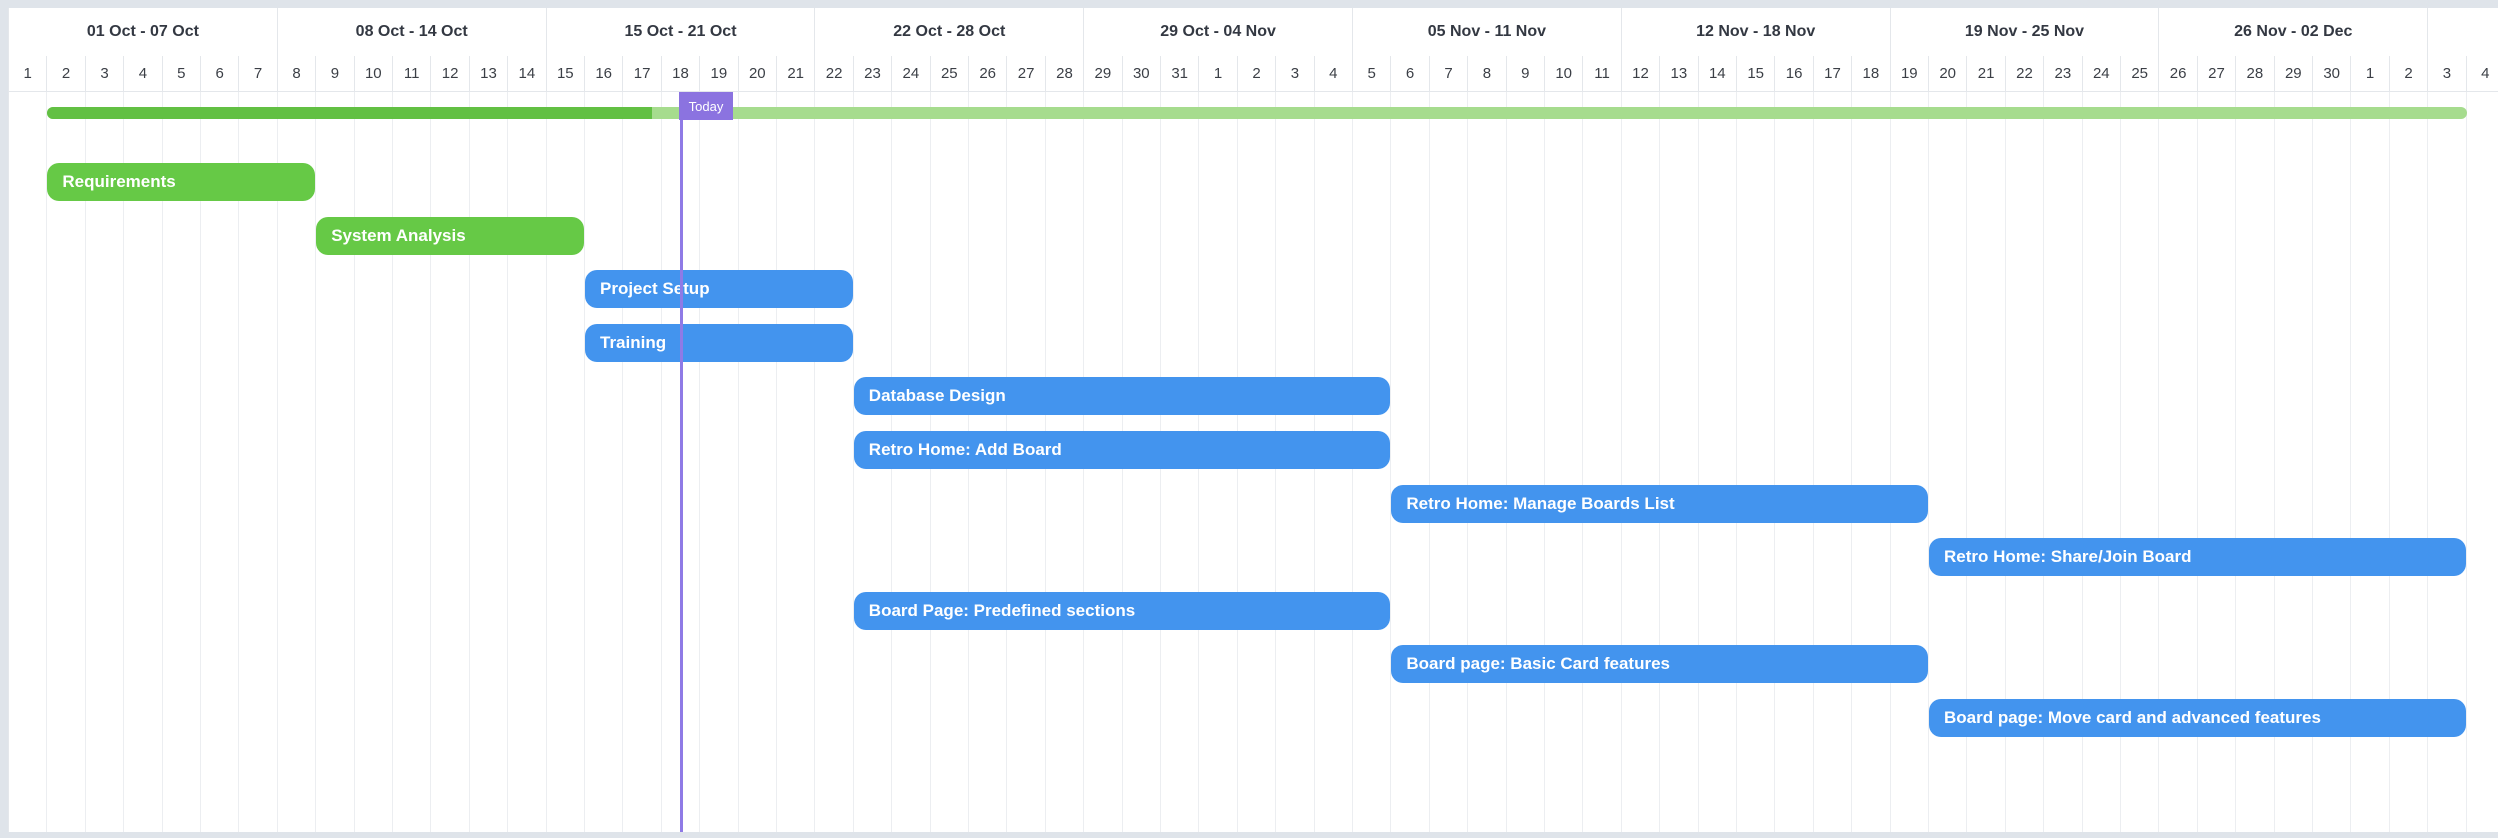  I want to click on day-header-cell: 24, so click(2102, 73).